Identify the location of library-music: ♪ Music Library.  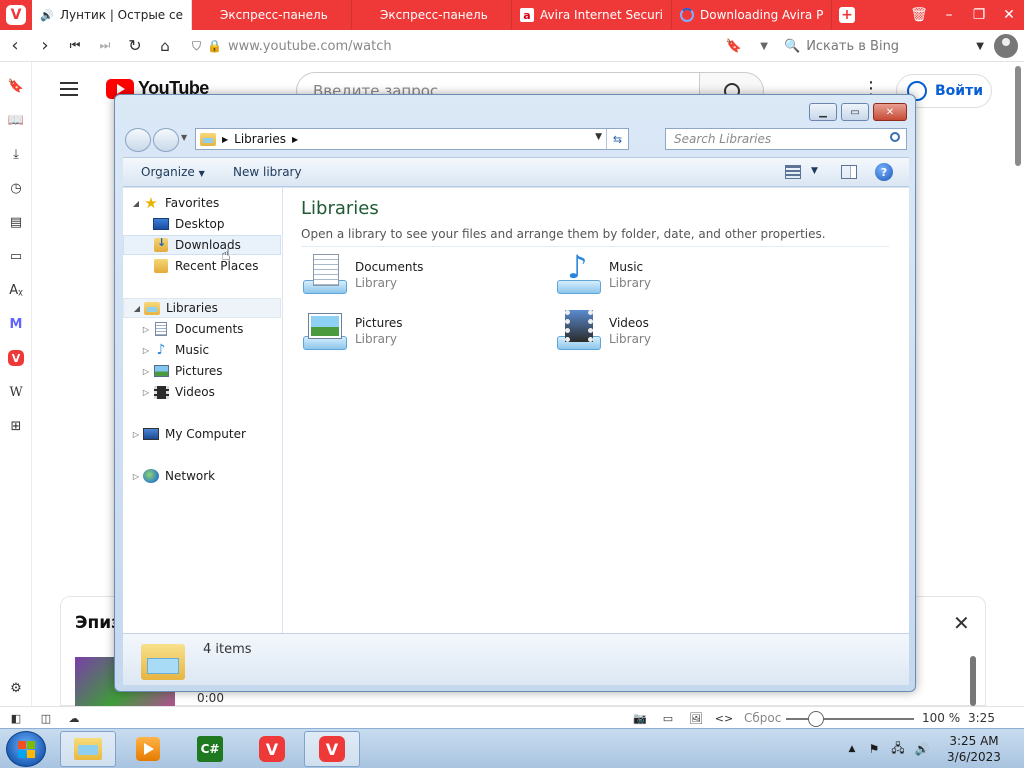
(670, 274).